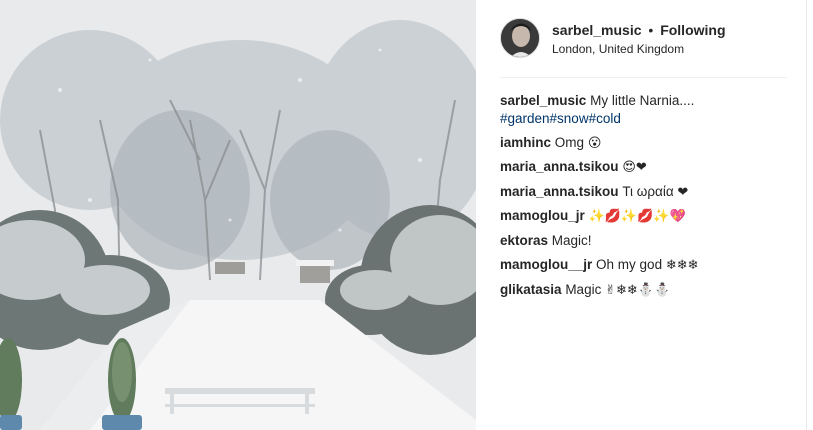 Image resolution: width=813 pixels, height=430 pixels. What do you see at coordinates (583, 289) in the screenshot?
I see `comment-text: Magic` at bounding box center [583, 289].